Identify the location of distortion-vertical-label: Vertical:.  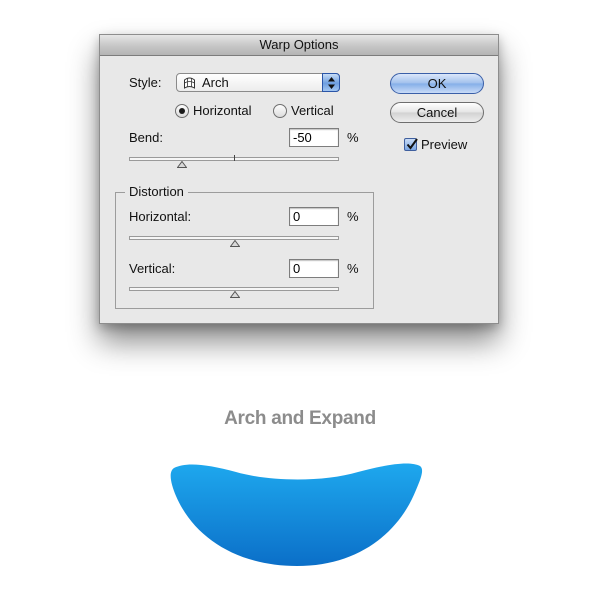
(152, 268).